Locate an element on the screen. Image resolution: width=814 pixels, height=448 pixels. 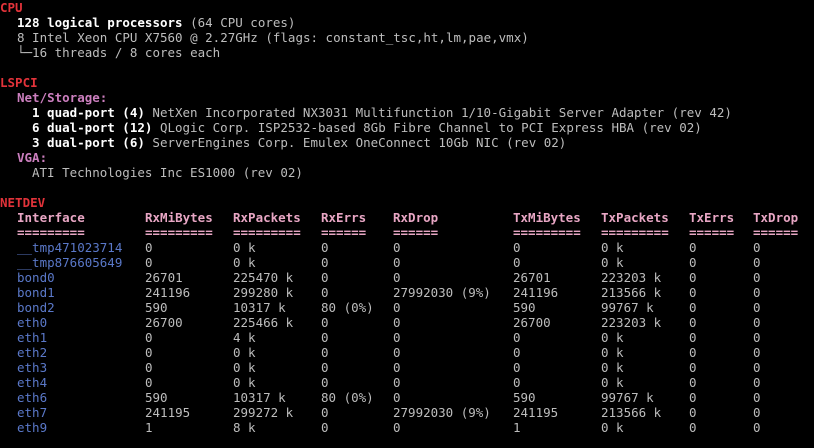
interface-name: eth2 is located at coordinates (32, 352).